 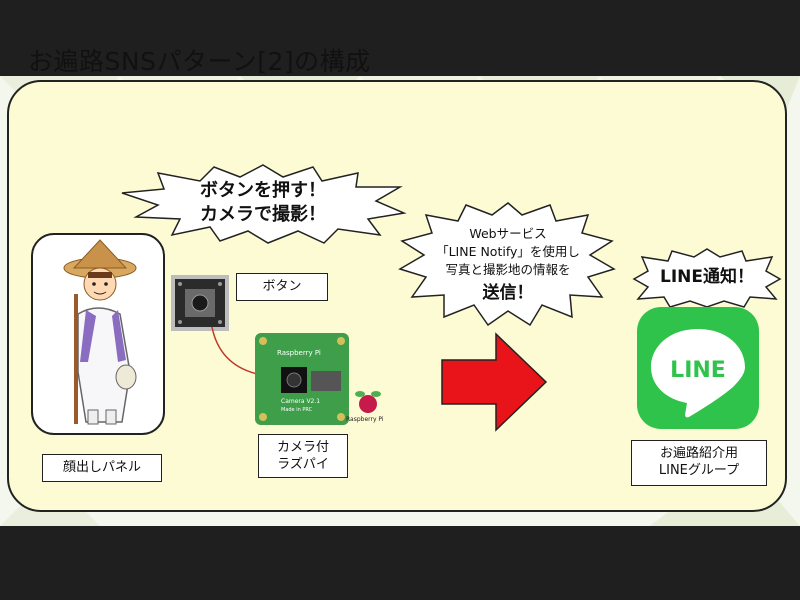 I want to click on camera-pi-label: カメラ付 ラズパイ, so click(x=303, y=456).